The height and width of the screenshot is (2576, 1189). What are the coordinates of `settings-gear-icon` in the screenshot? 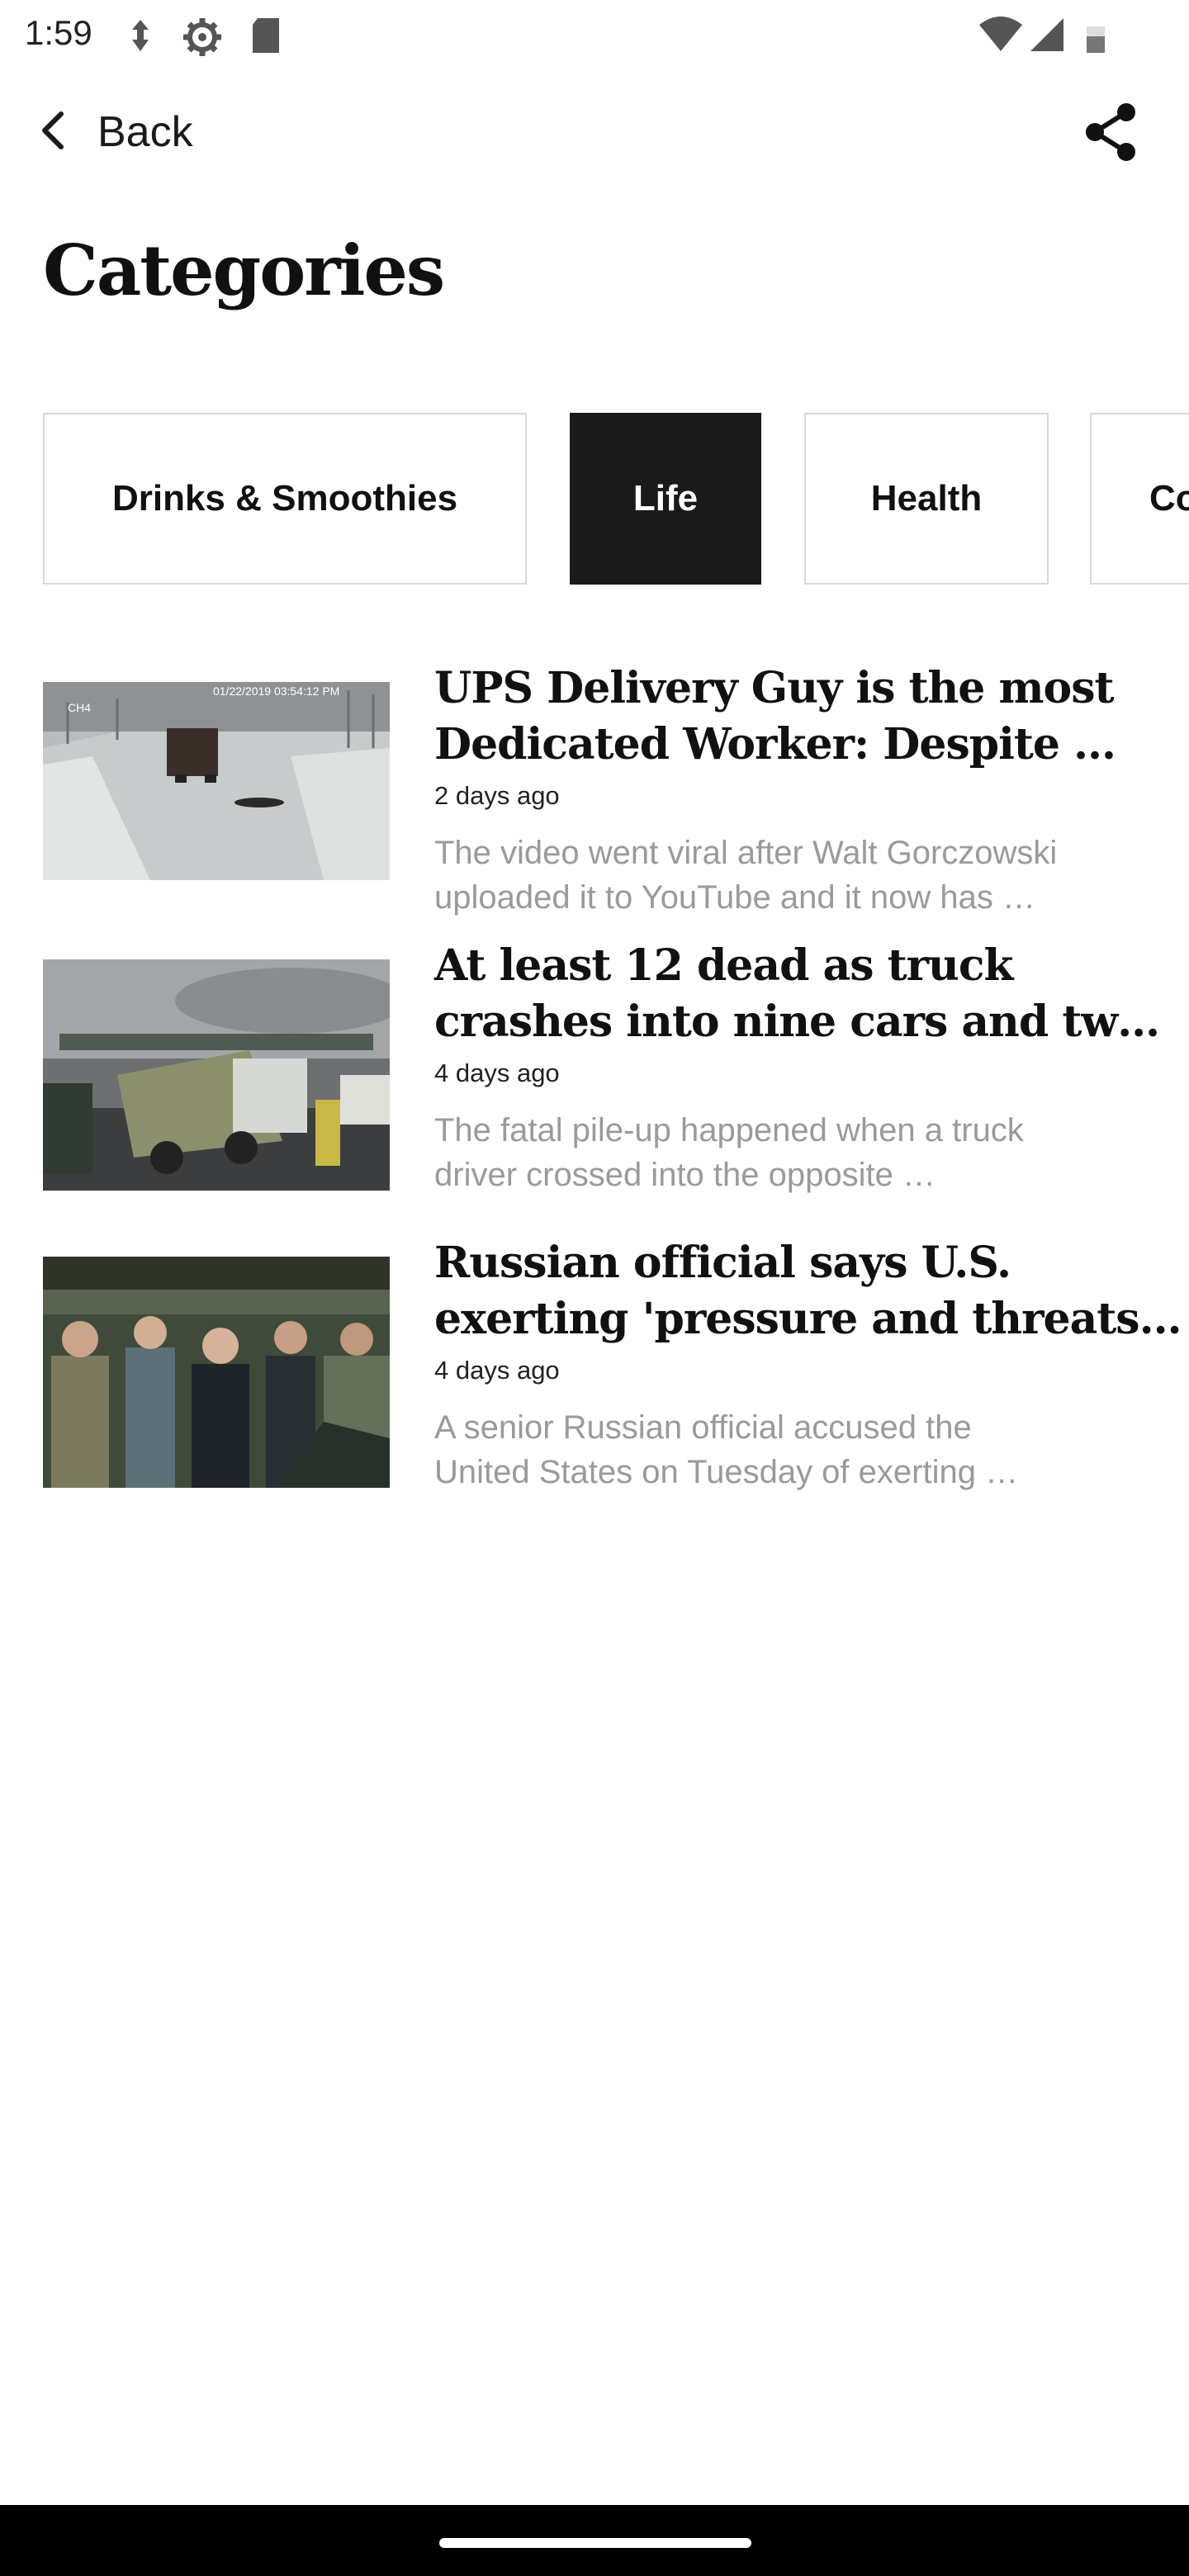 It's located at (202, 39).